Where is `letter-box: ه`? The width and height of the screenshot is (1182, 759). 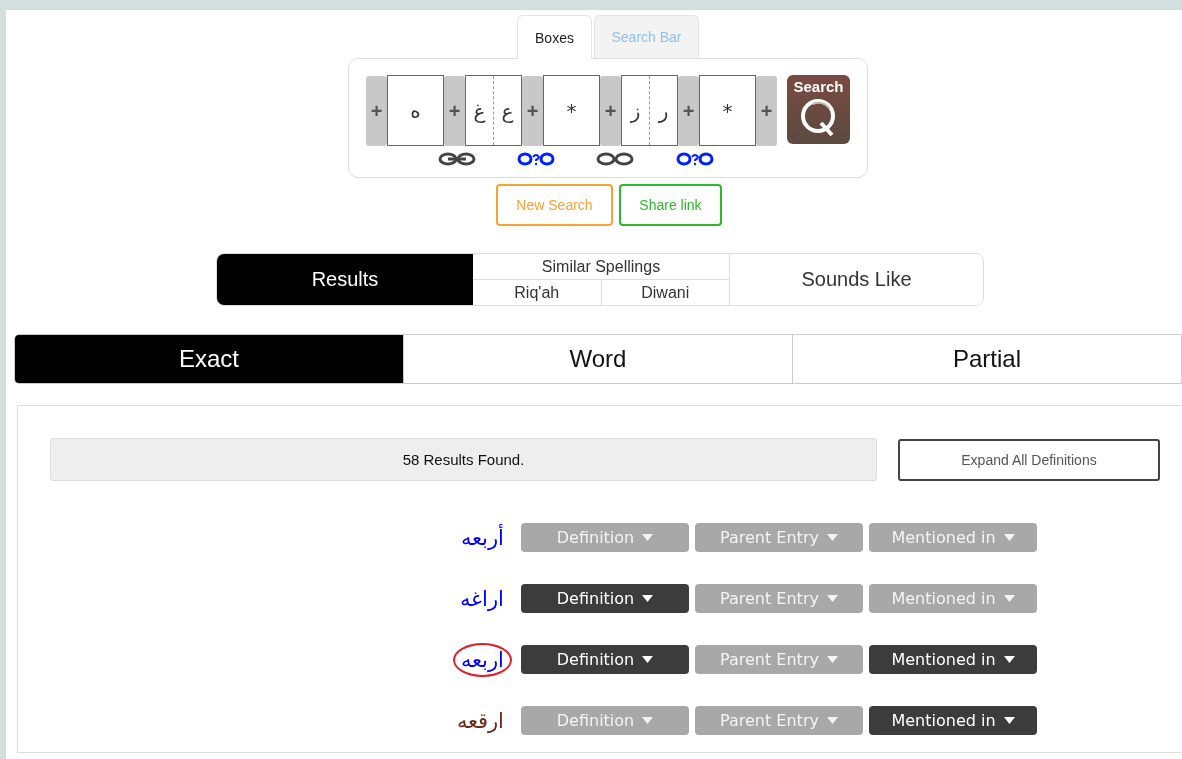 letter-box: ه is located at coordinates (415, 110).